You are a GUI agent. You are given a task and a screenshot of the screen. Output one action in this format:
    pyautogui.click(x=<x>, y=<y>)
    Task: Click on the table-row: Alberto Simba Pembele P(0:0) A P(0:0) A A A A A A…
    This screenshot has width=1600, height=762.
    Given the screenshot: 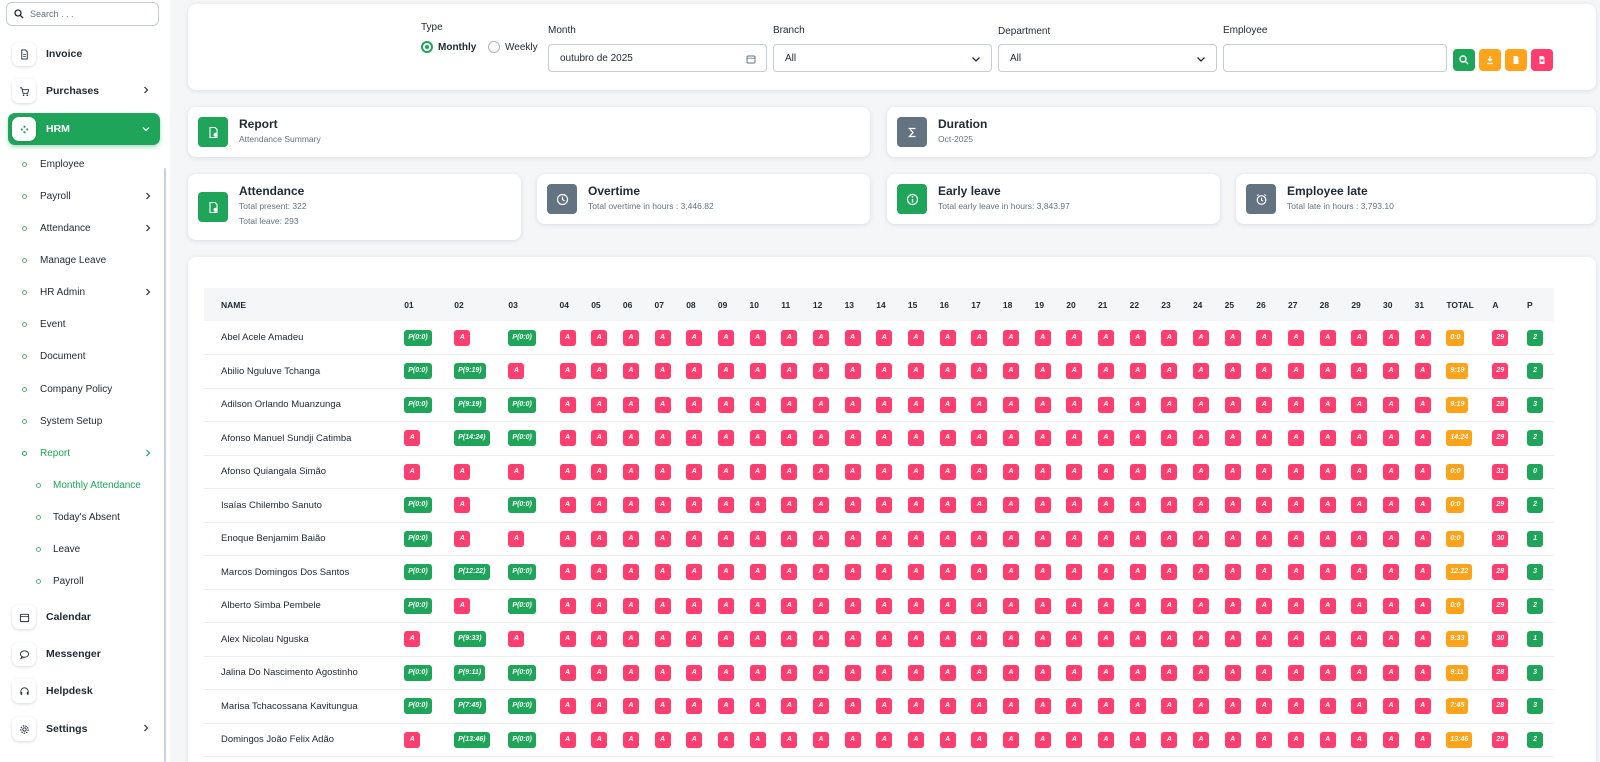 What is the action you would take?
    pyautogui.click(x=879, y=606)
    